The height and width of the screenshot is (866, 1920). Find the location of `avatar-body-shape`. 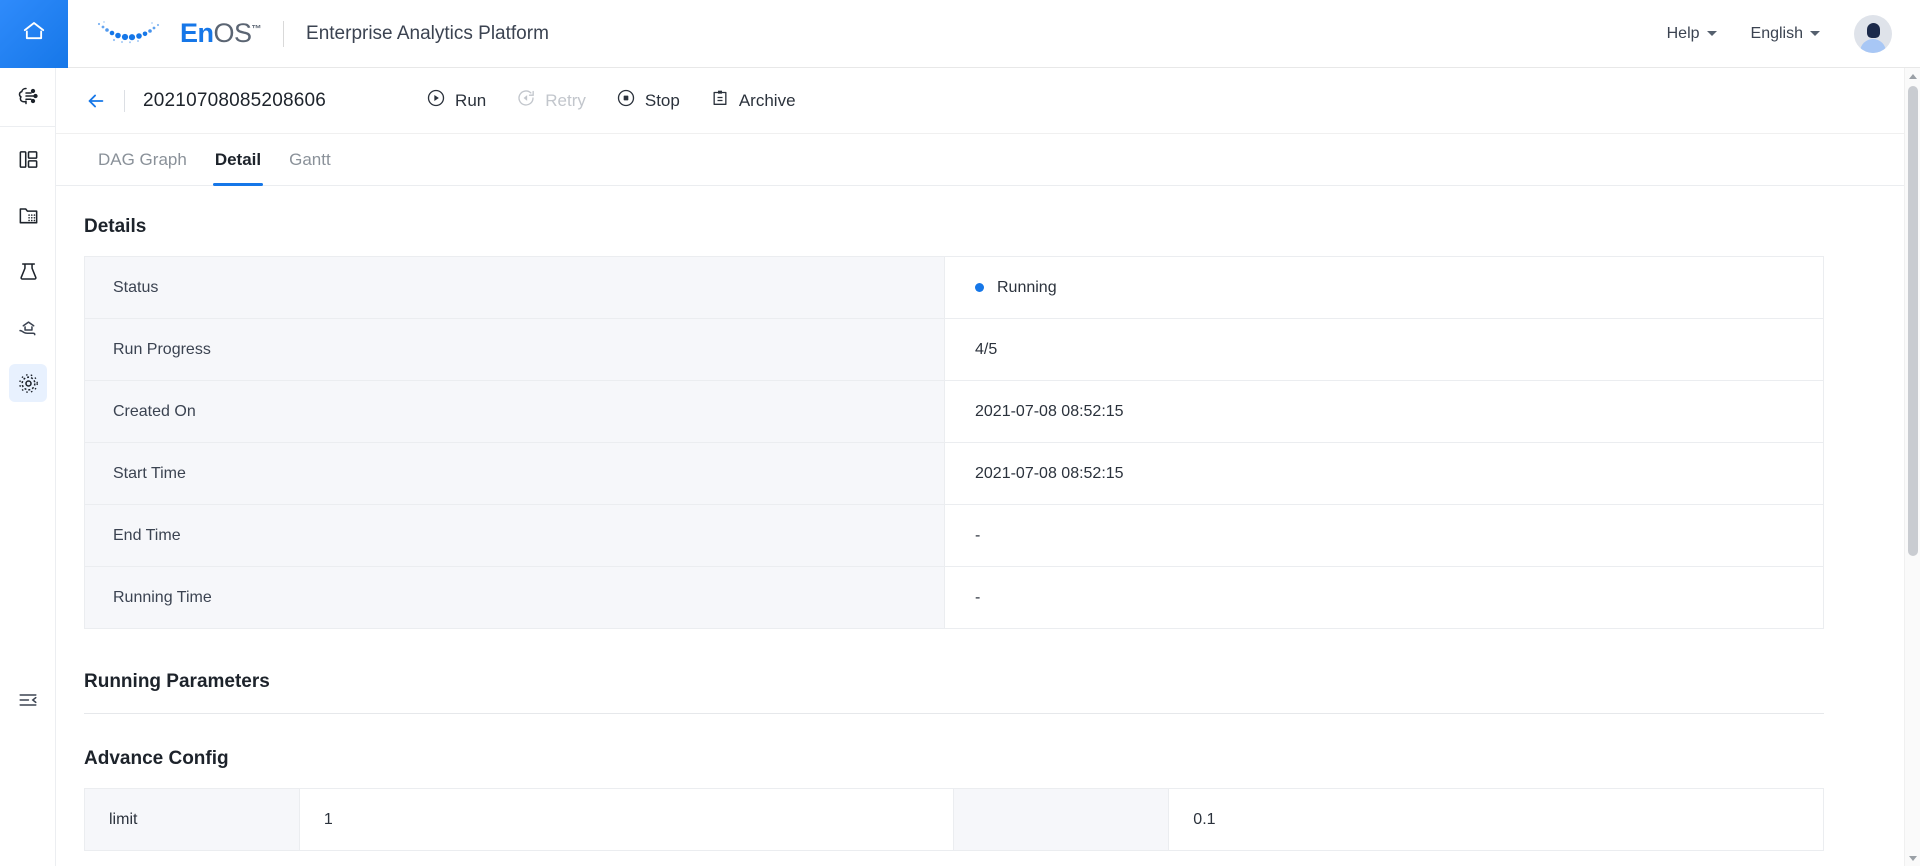

avatar-body-shape is located at coordinates (1873, 45).